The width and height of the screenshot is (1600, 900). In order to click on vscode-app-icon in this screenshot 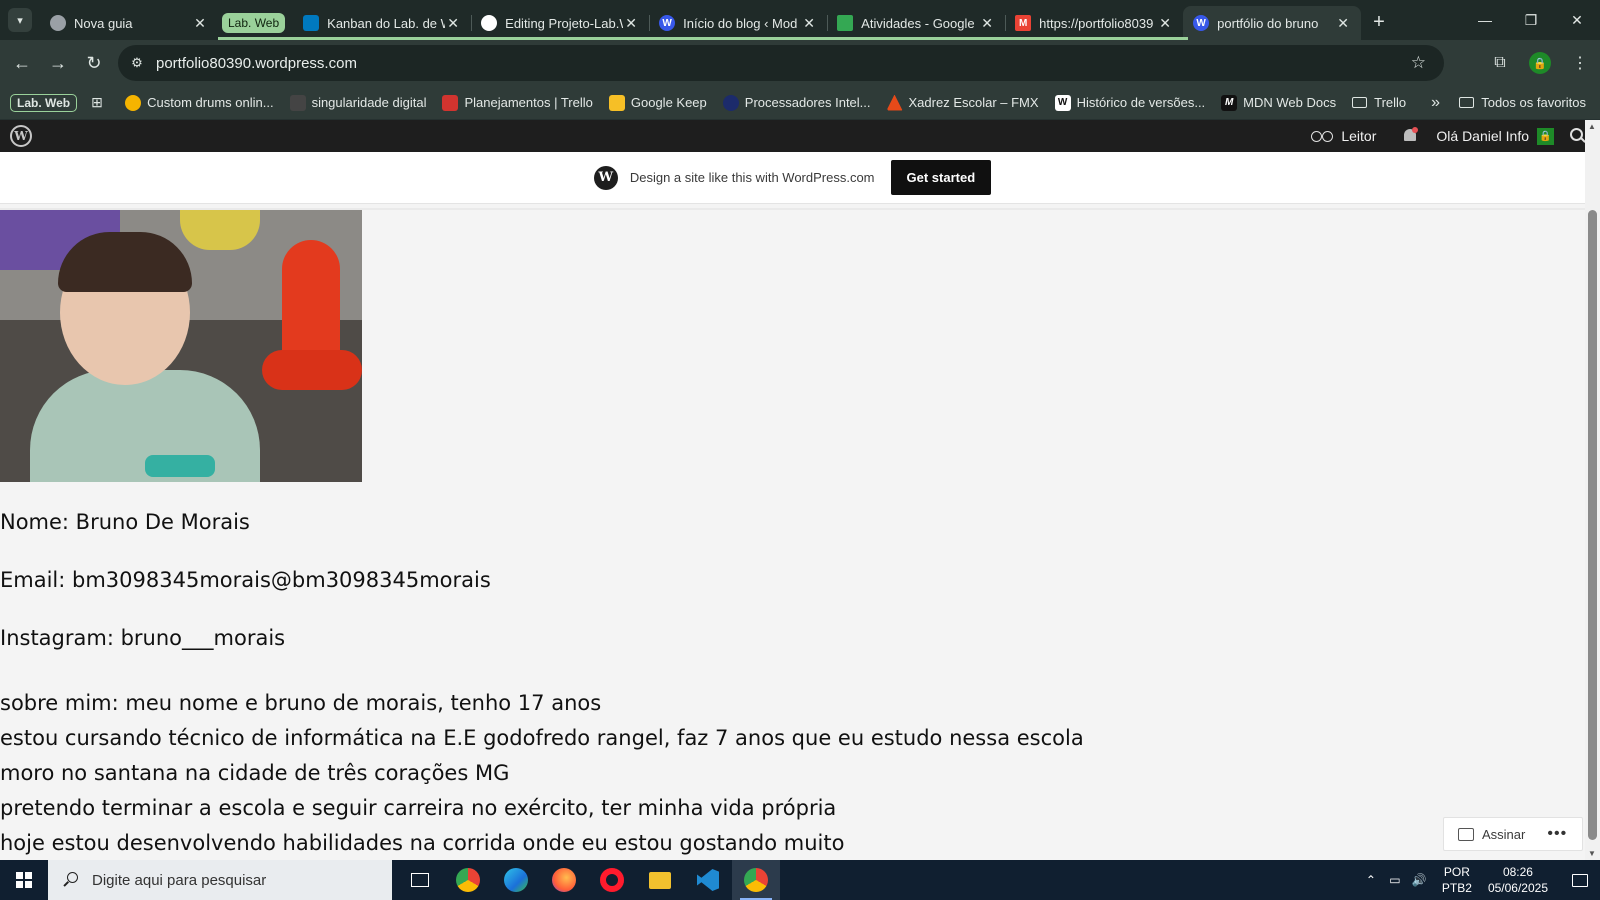, I will do `click(708, 880)`.